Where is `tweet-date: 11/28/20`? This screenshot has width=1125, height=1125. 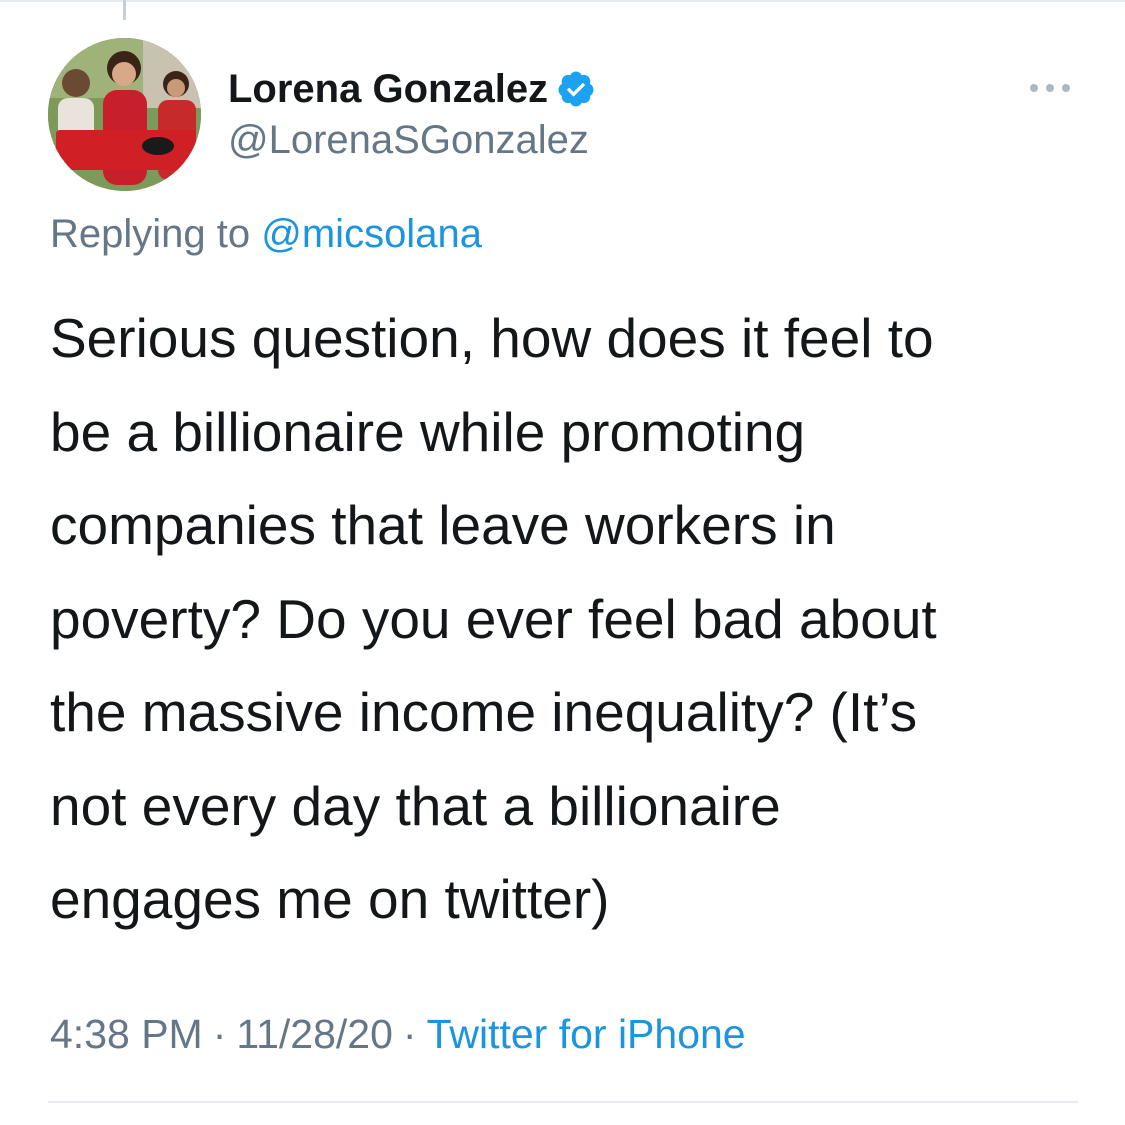 tweet-date: 11/28/20 is located at coordinates (314, 1034).